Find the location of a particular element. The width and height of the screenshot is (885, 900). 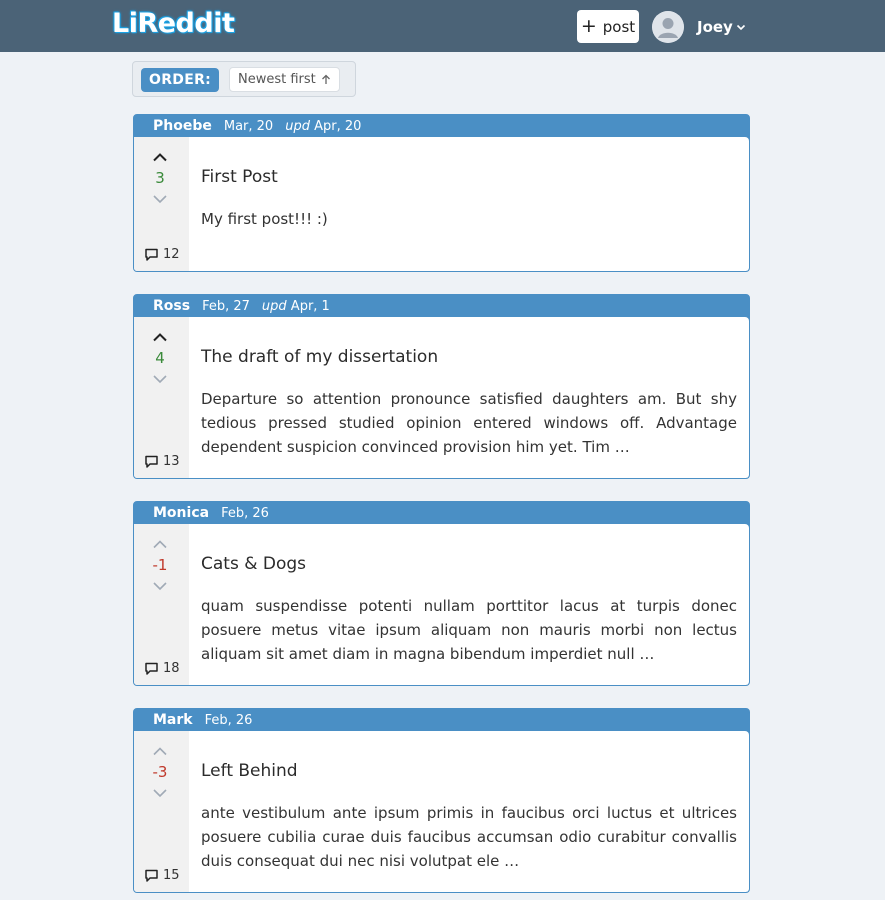

vote-column: -1 18 is located at coordinates (161, 604).